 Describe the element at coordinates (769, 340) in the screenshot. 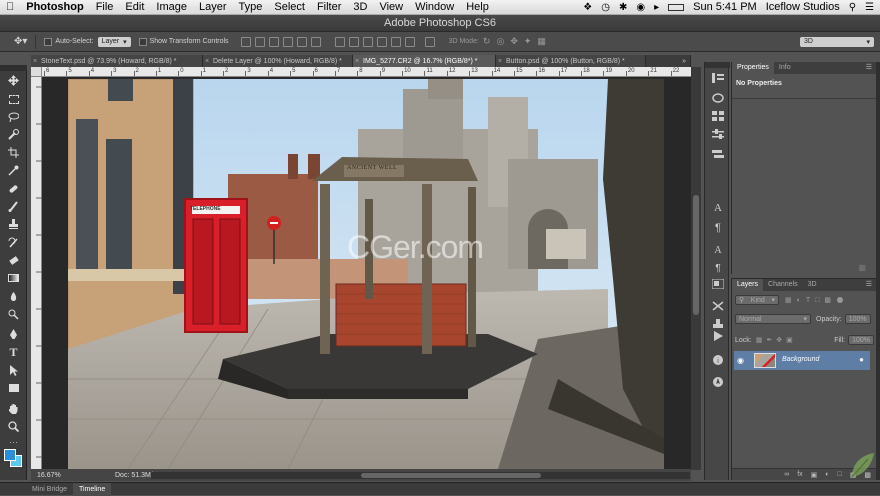

I see `lock-pixels-icon: ✒` at that location.